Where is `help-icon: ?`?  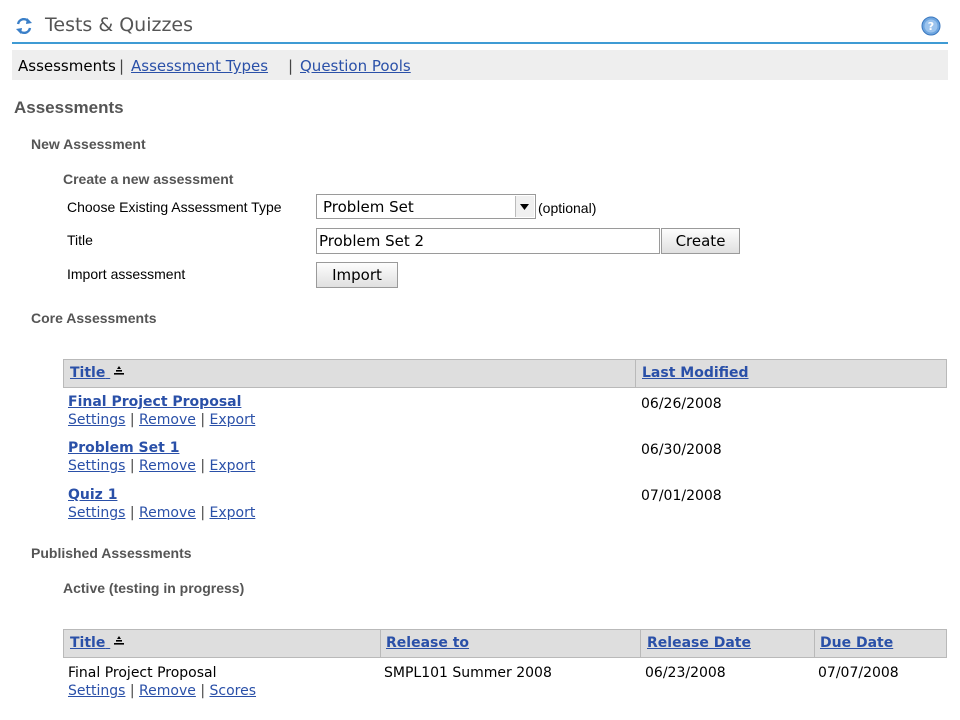 help-icon: ? is located at coordinates (931, 26).